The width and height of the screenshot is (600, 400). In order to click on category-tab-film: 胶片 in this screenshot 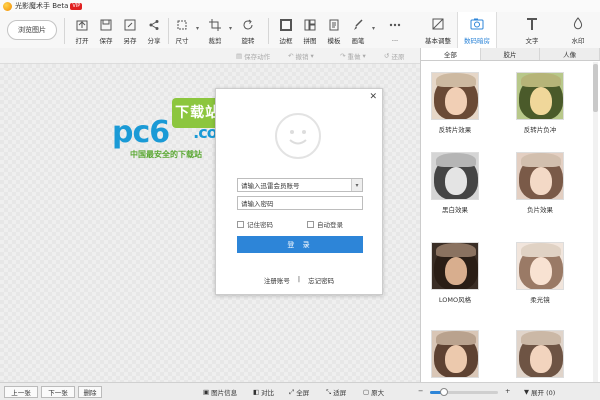, I will do `click(511, 54)`.